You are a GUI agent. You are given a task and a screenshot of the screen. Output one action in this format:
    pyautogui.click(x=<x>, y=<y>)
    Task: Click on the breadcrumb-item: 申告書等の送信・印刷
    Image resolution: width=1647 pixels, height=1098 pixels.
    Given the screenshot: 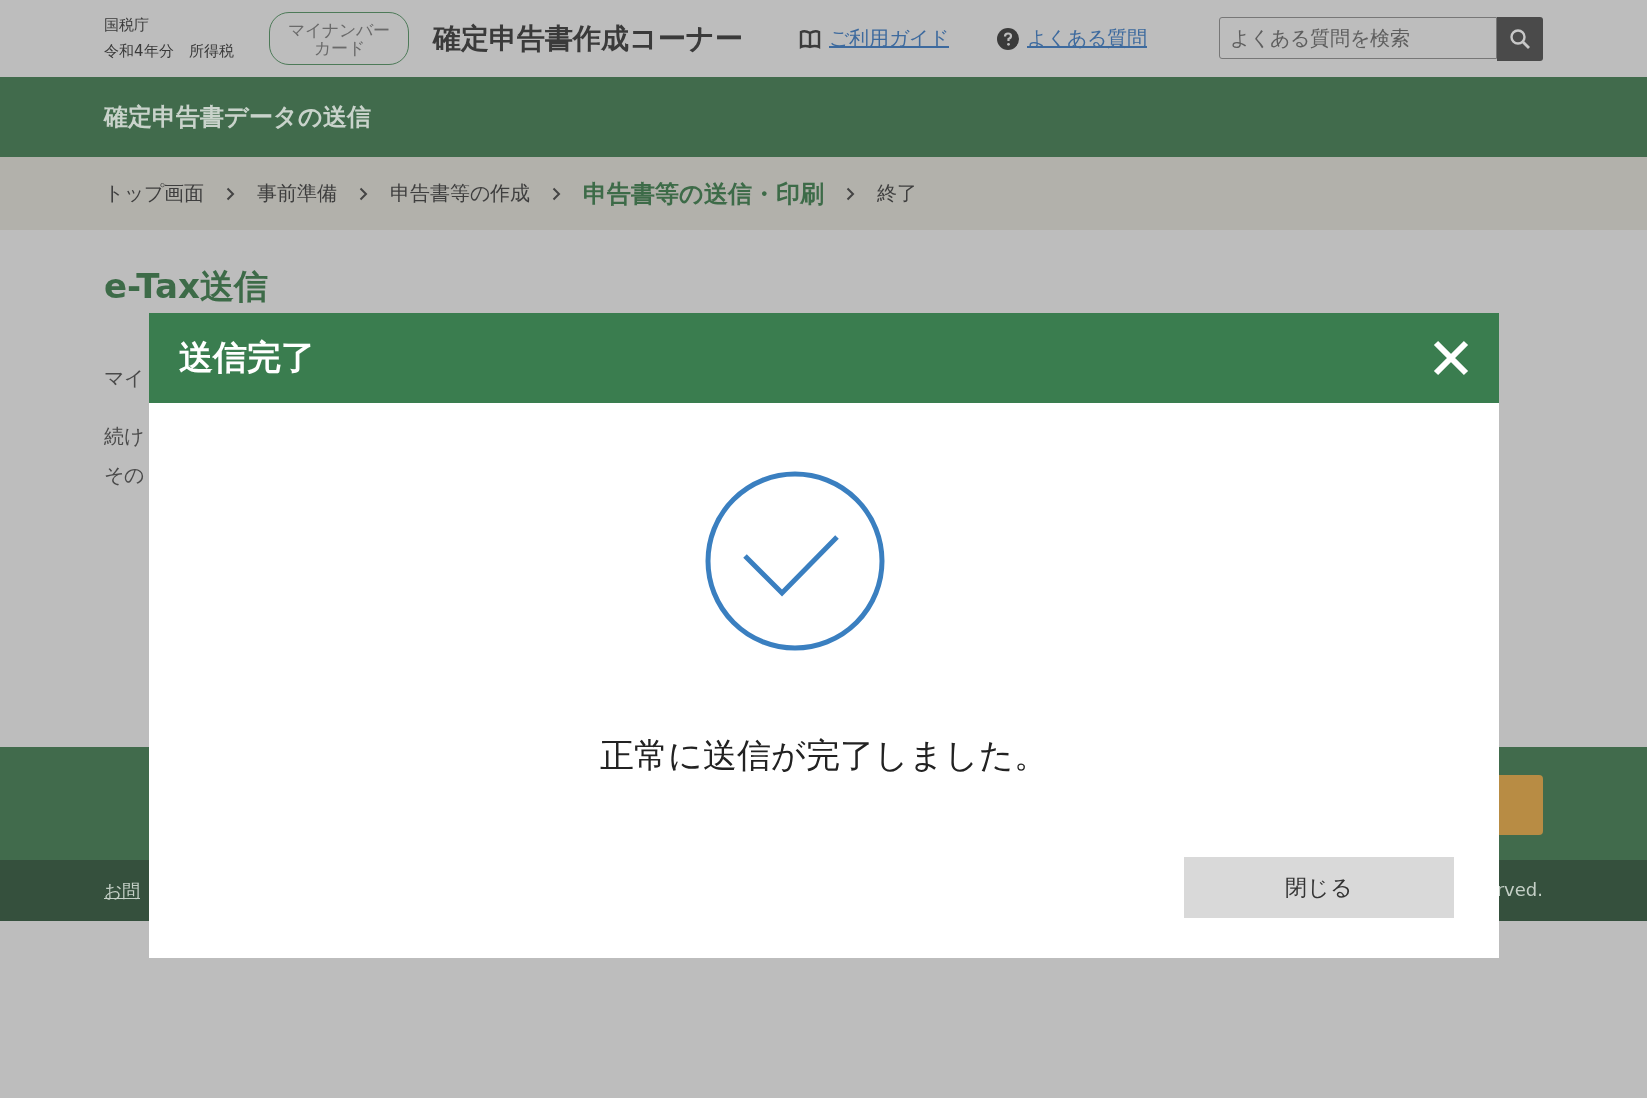 What is the action you would take?
    pyautogui.click(x=703, y=194)
    